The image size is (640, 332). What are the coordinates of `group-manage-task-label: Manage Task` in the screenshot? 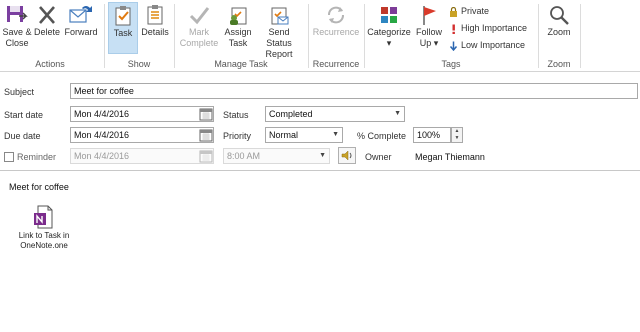 It's located at (241, 64).